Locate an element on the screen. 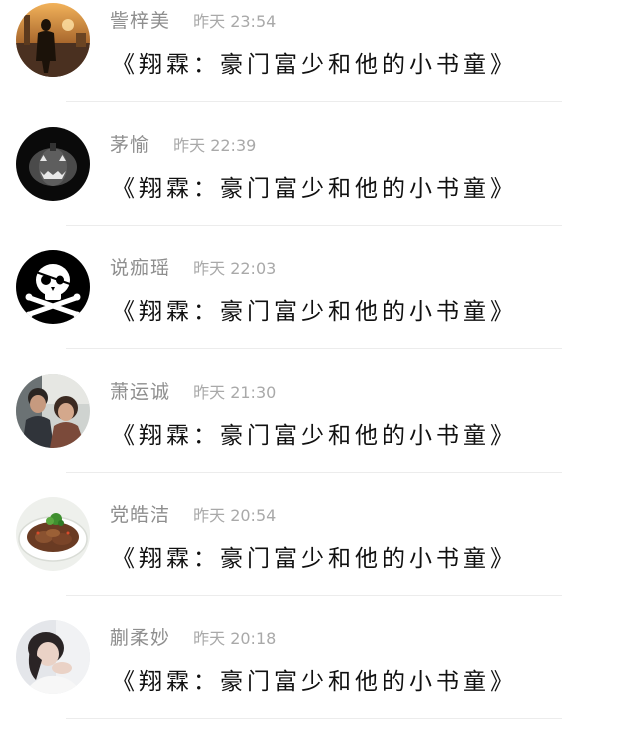 Image resolution: width=640 pixels, height=740 pixels. timestamp: 昨天 21:30 is located at coordinates (235, 392).